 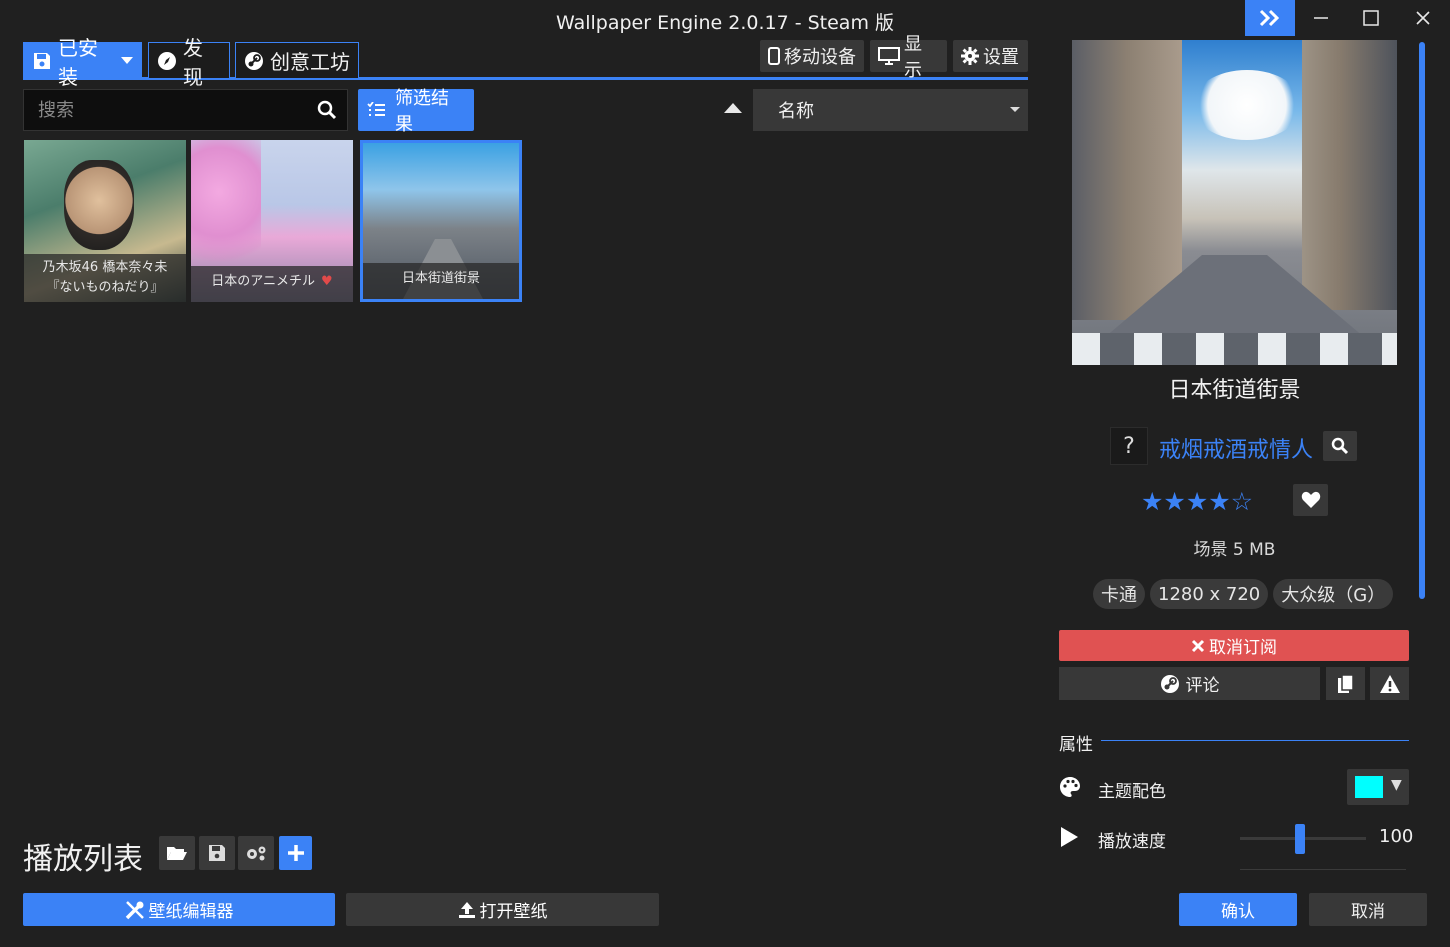 What do you see at coordinates (441, 221) in the screenshot?
I see `wallpaper-thumbnail-selected: 日本街道街景` at bounding box center [441, 221].